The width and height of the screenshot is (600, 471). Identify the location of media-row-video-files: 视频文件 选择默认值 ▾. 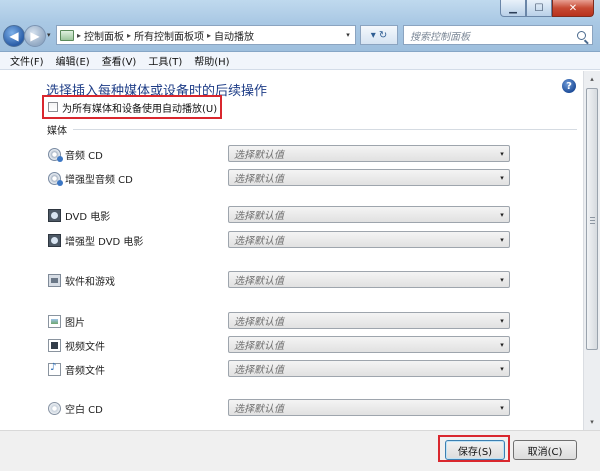
(279, 345).